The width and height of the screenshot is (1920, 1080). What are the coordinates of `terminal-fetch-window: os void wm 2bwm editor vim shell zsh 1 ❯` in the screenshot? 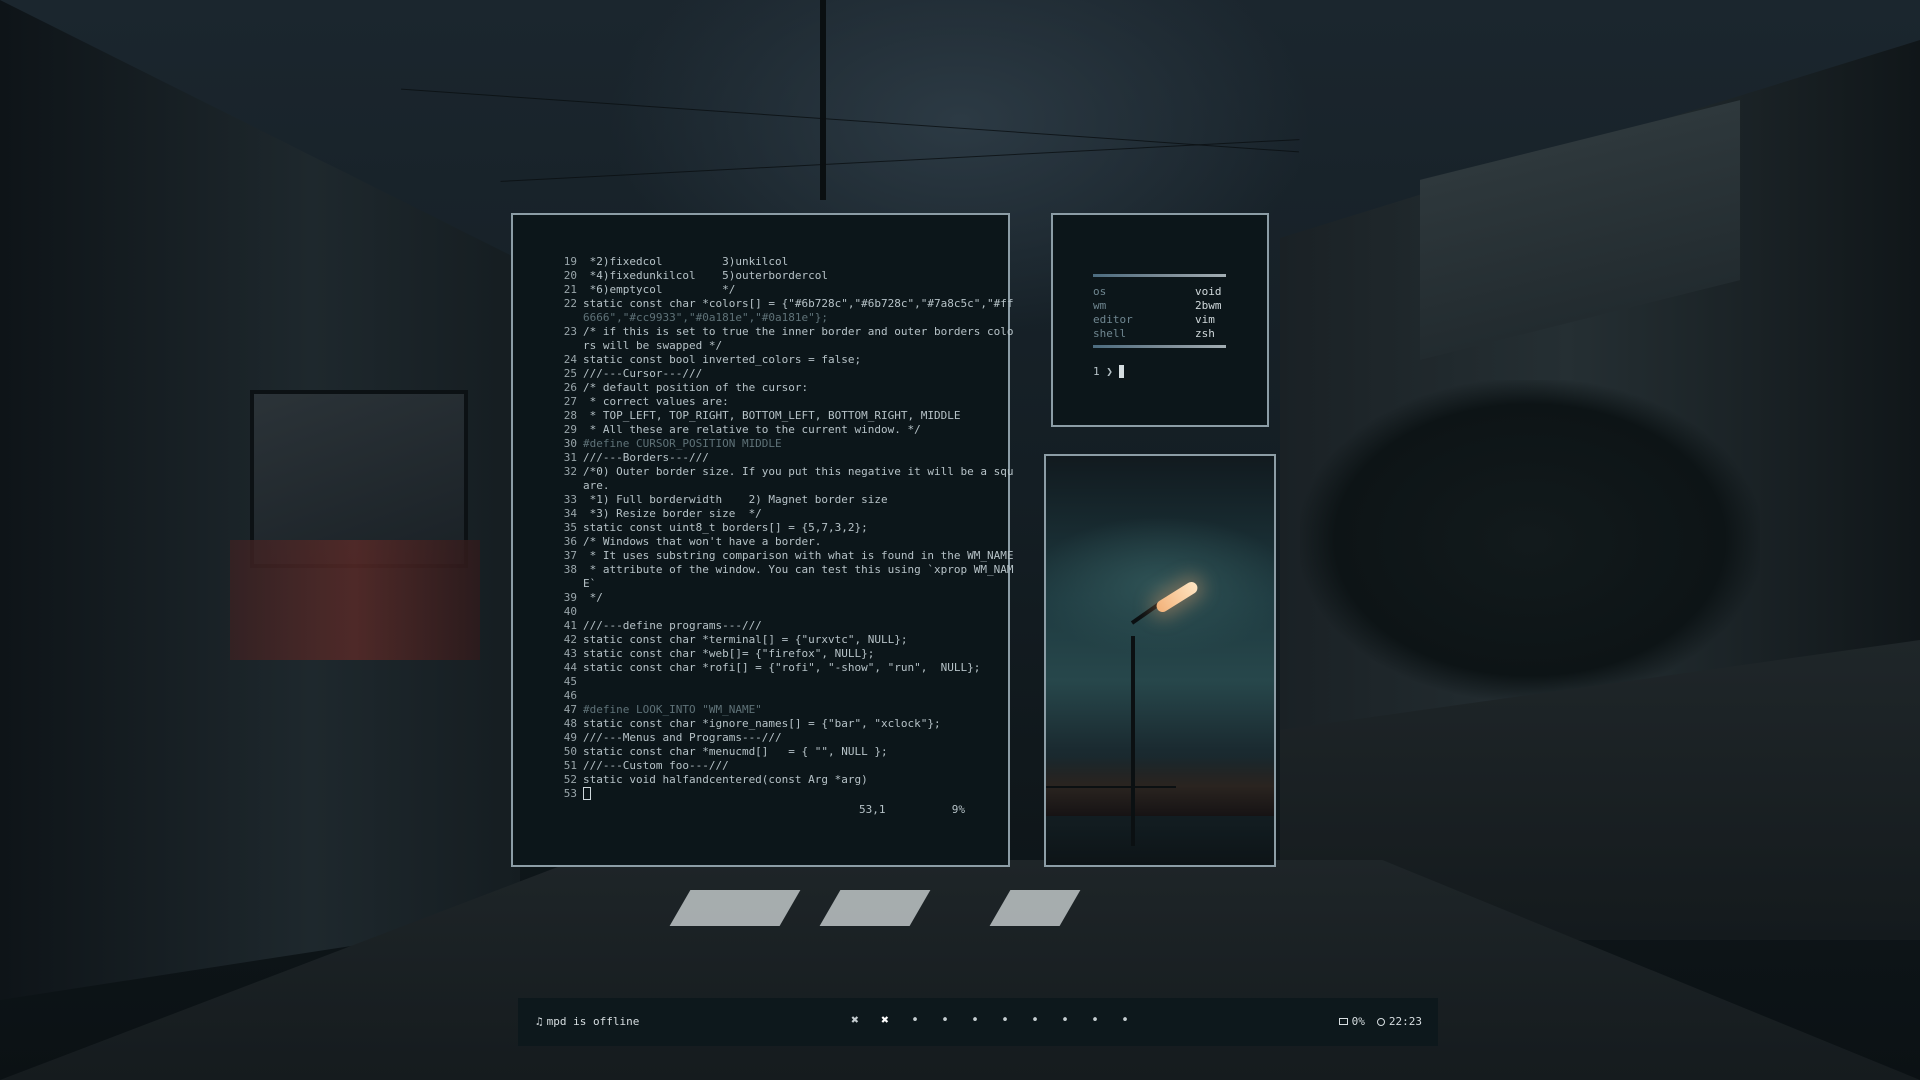 It's located at (1160, 320).